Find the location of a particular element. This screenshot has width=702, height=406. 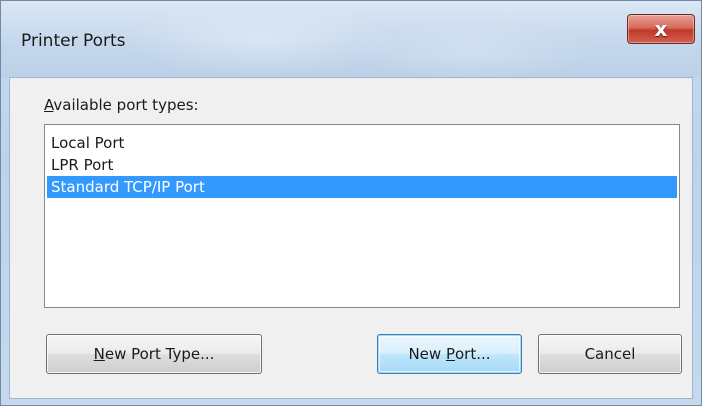

new-port-accesskey: P is located at coordinates (450, 354).